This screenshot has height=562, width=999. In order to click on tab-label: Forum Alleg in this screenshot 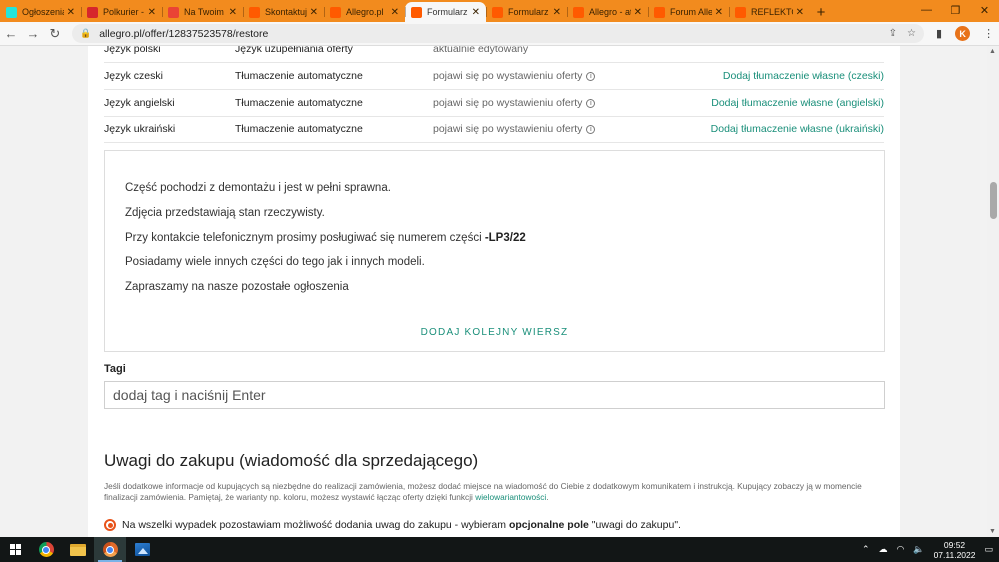, I will do `click(691, 12)`.